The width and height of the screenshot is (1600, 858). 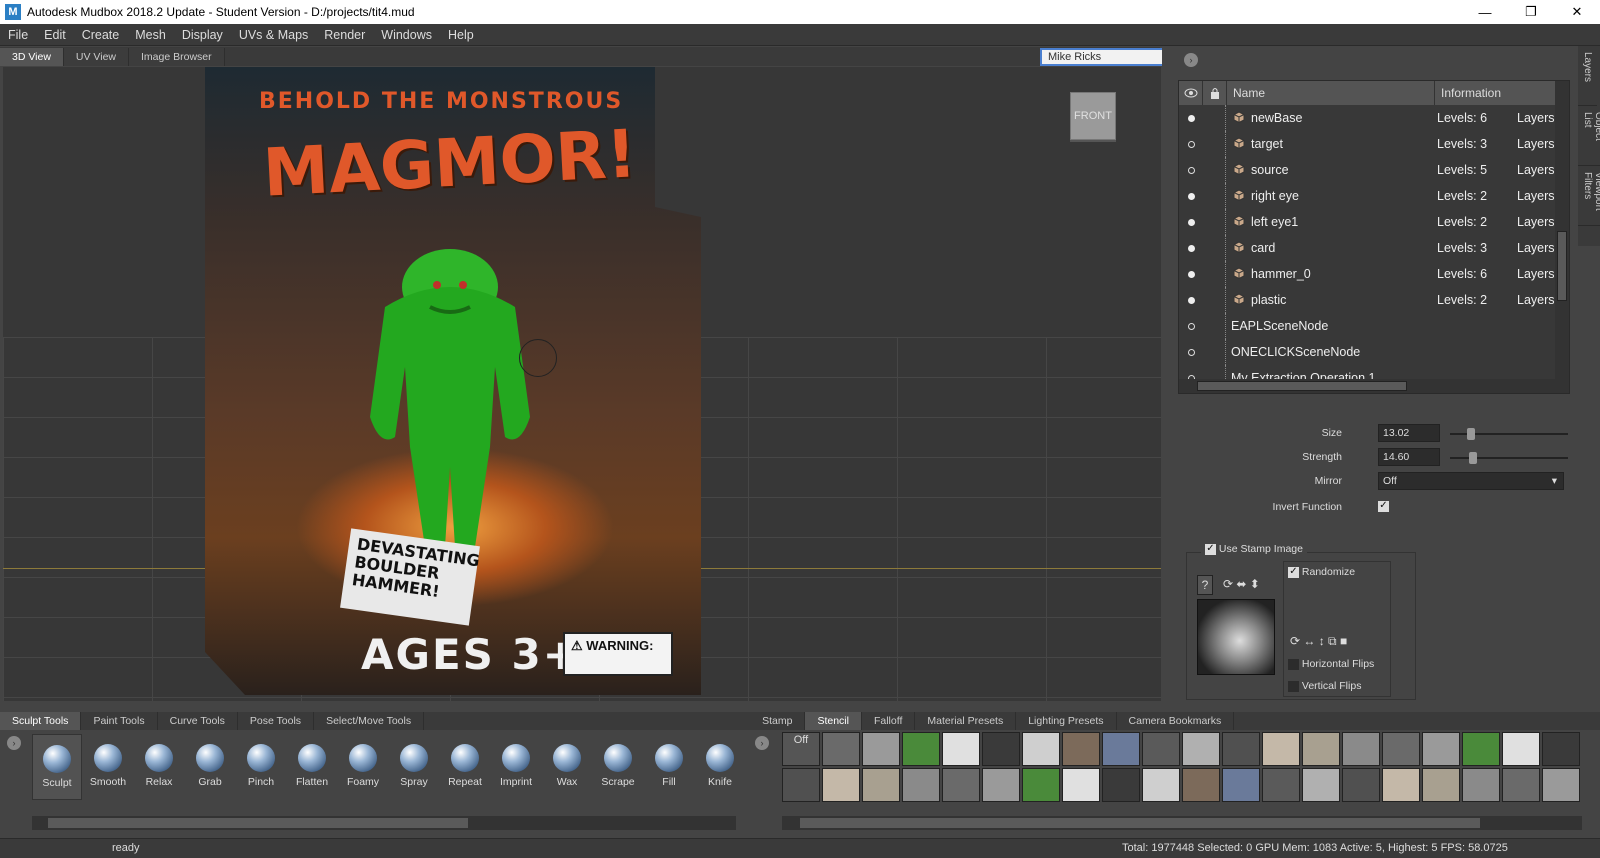 I want to click on tab-image-browser: Image Browser, so click(x=177, y=57).